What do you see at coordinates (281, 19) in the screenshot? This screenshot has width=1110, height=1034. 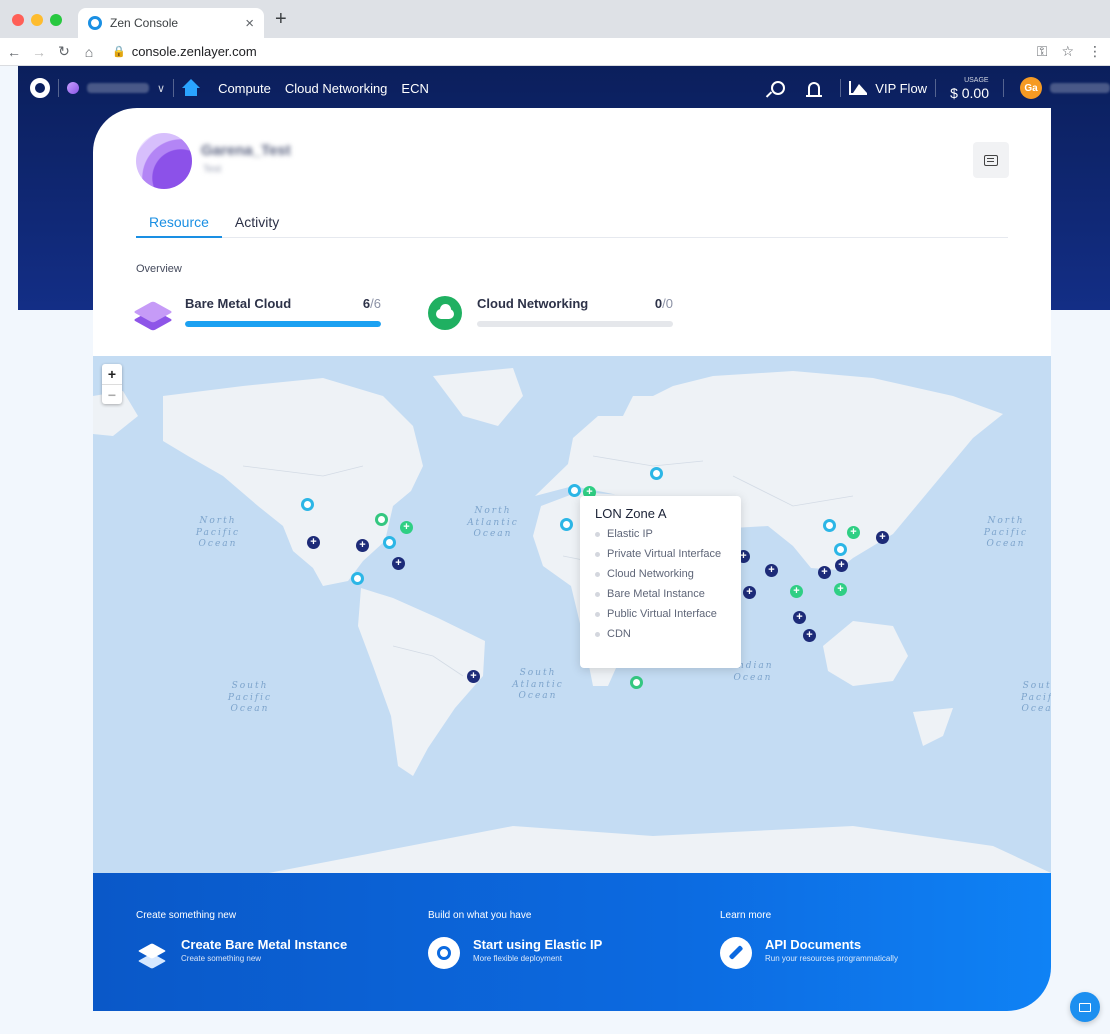 I see `new-tab-button: +` at bounding box center [281, 19].